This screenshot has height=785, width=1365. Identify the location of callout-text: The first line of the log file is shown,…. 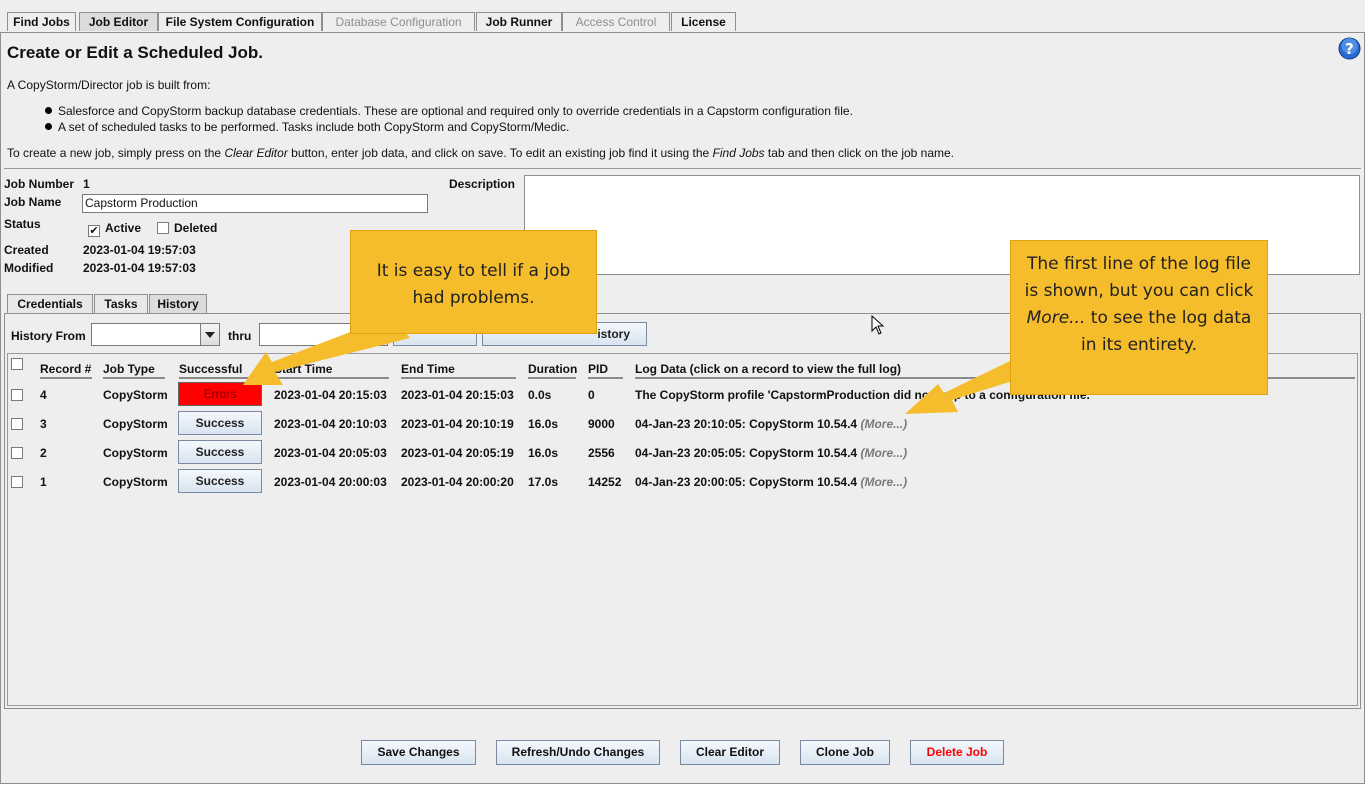
(1139, 277).